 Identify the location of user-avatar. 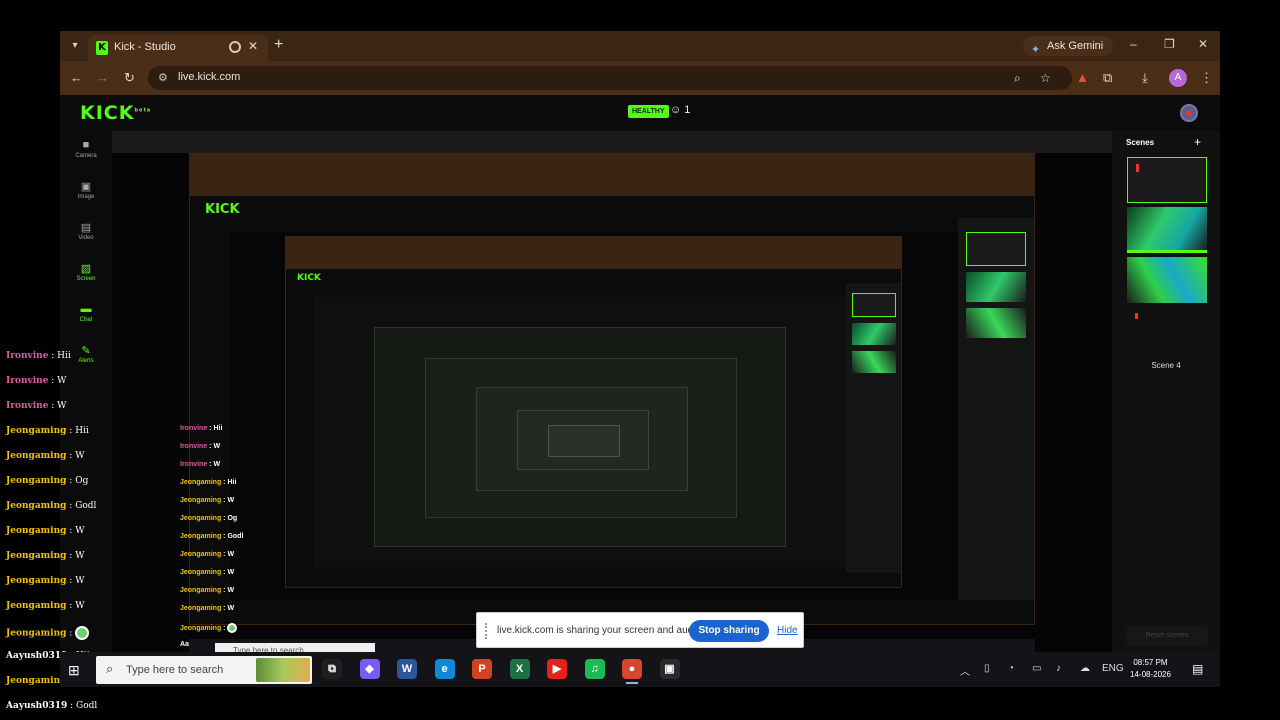
(1189, 113).